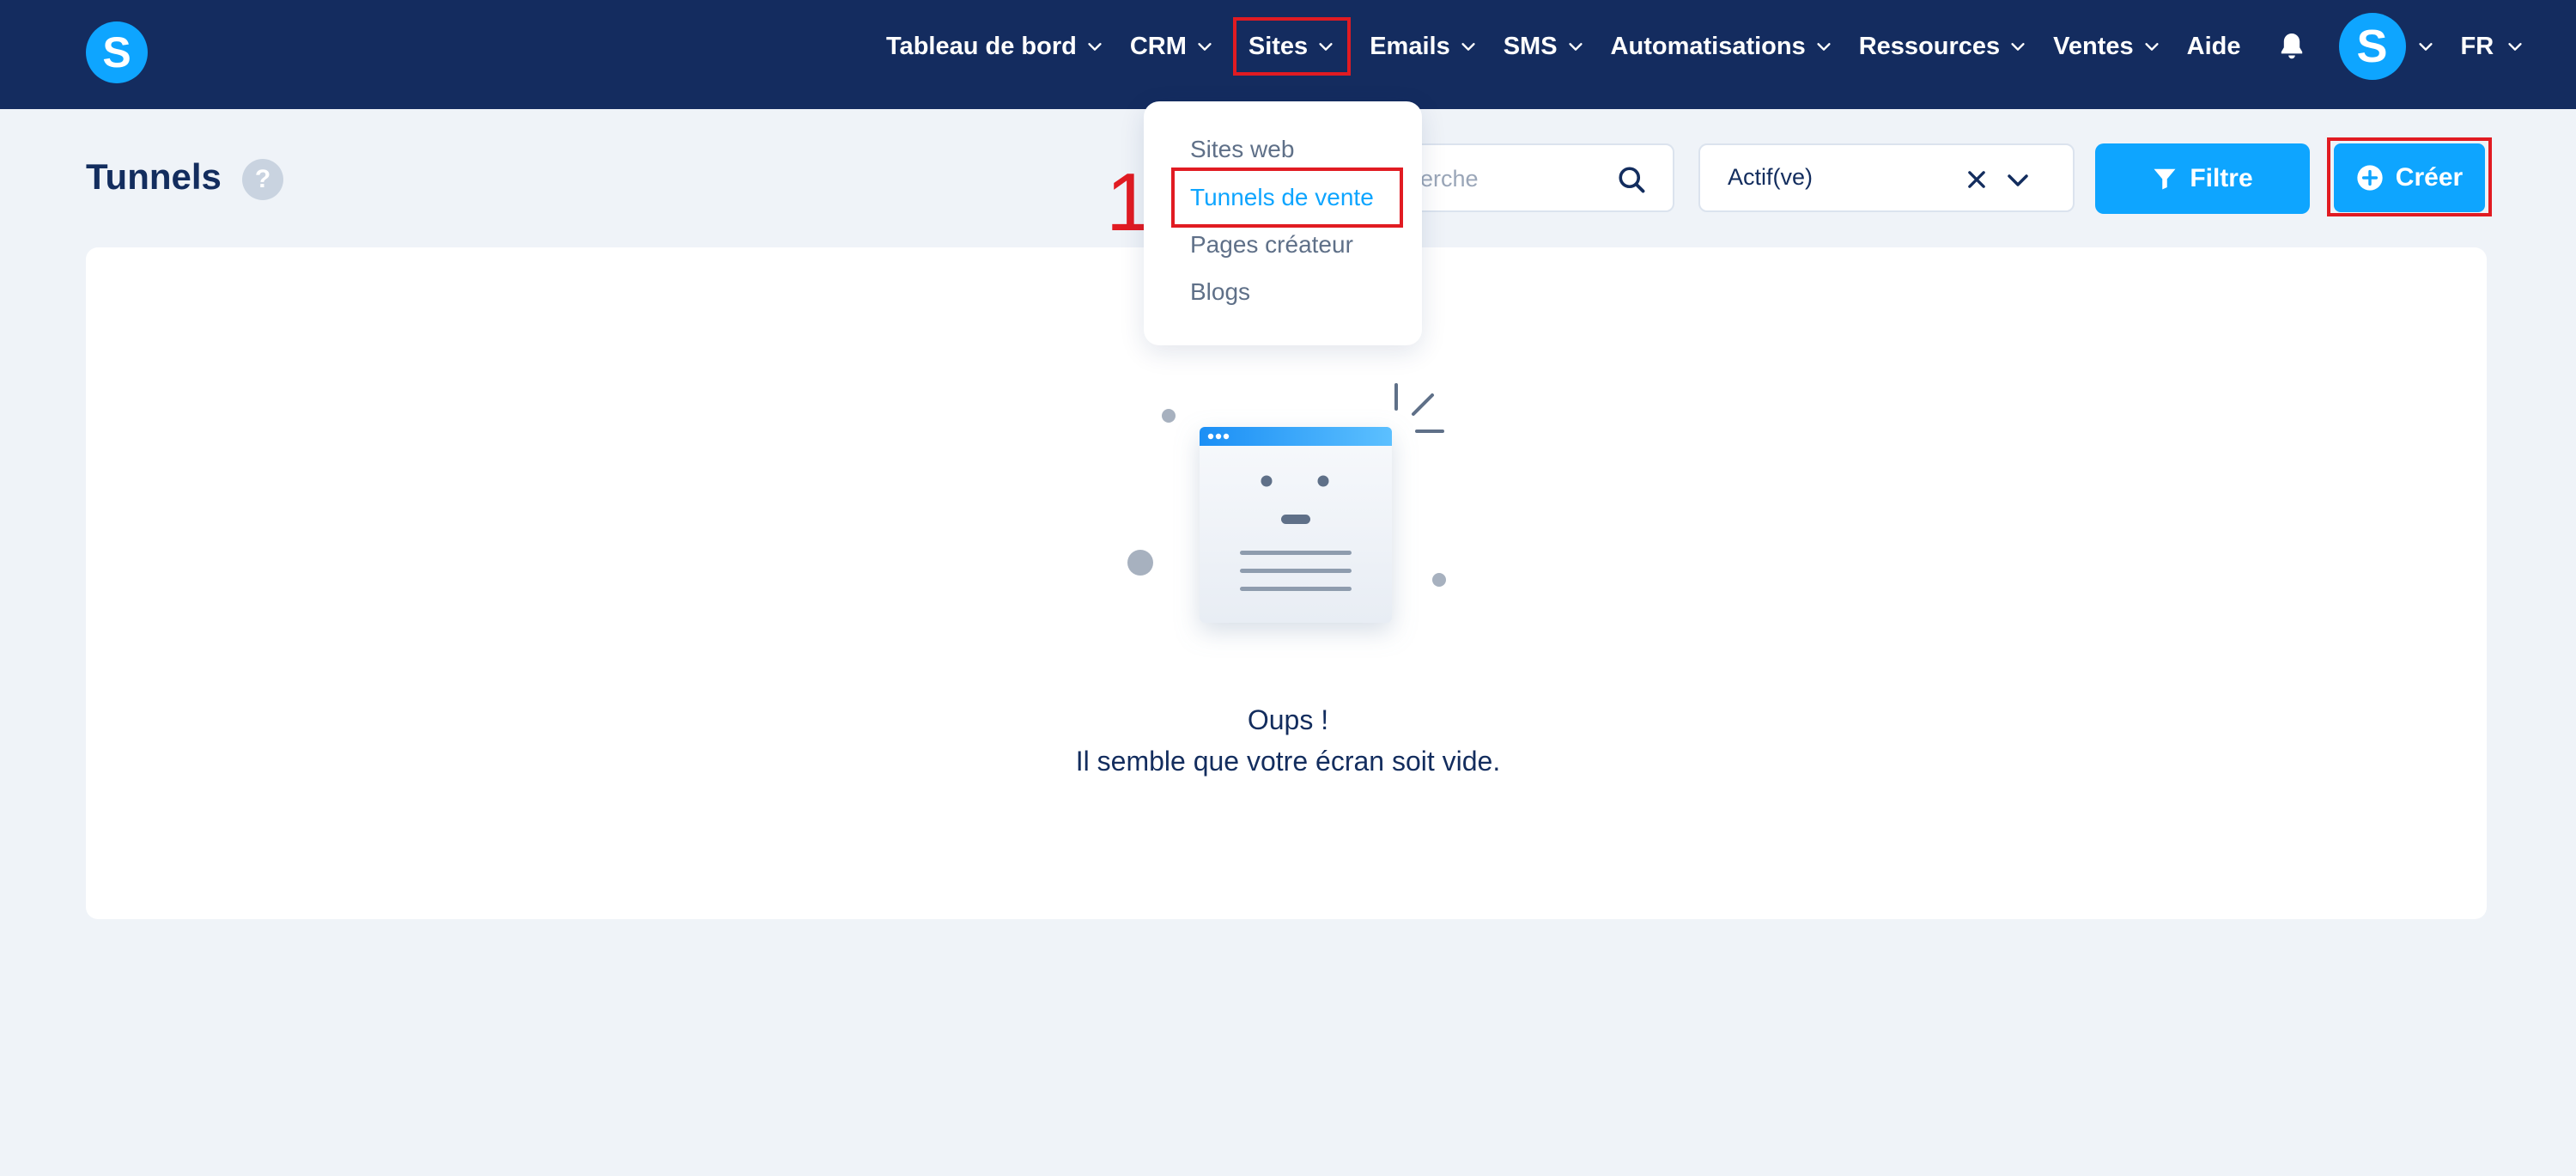 Image resolution: width=2576 pixels, height=1176 pixels. I want to click on filter-button: Filtre, so click(2202, 178).